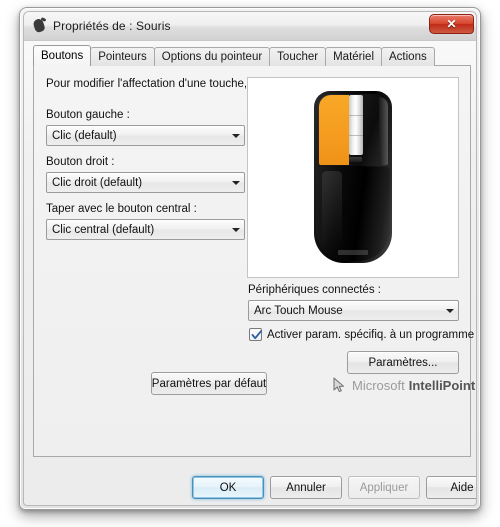 Image resolution: width=500 pixels, height=527 pixels. What do you see at coordinates (298, 310) in the screenshot?
I see `connected-devices-value: Arc Touch Mouse` at bounding box center [298, 310].